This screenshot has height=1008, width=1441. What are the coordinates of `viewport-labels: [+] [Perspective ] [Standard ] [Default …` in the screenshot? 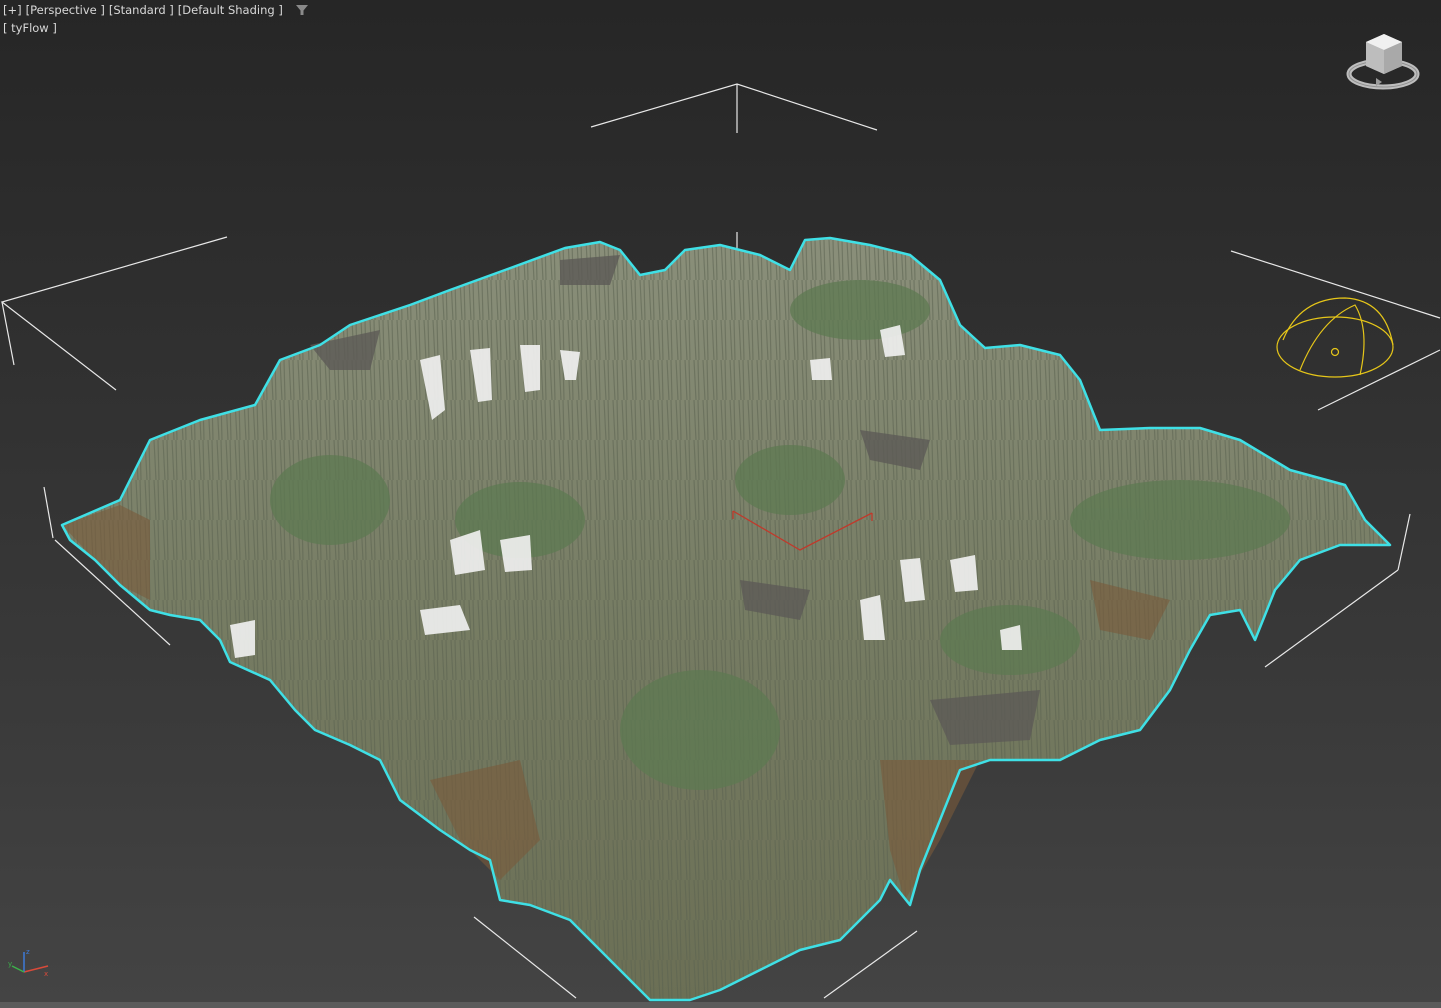 It's located at (156, 19).